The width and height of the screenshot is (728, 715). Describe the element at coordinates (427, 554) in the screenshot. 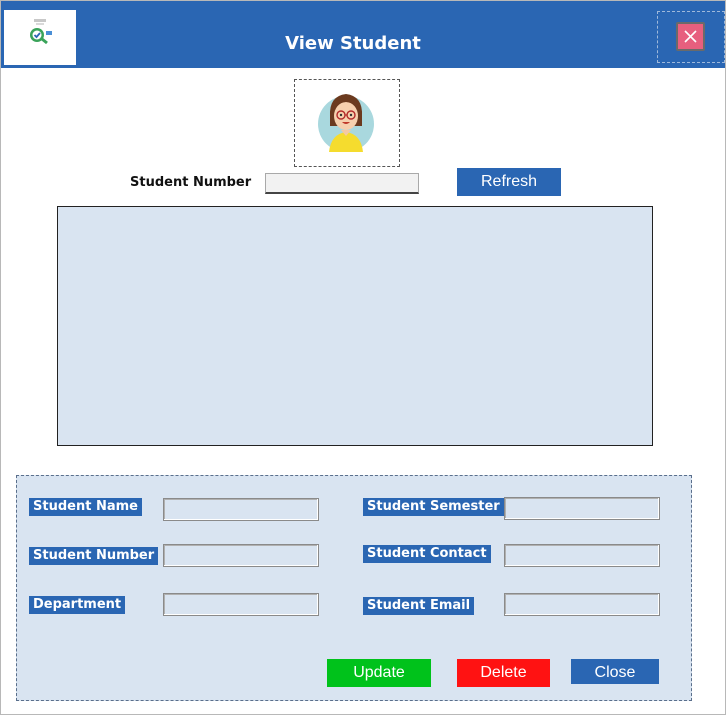

I see `student-contact-label: Student Contact` at that location.